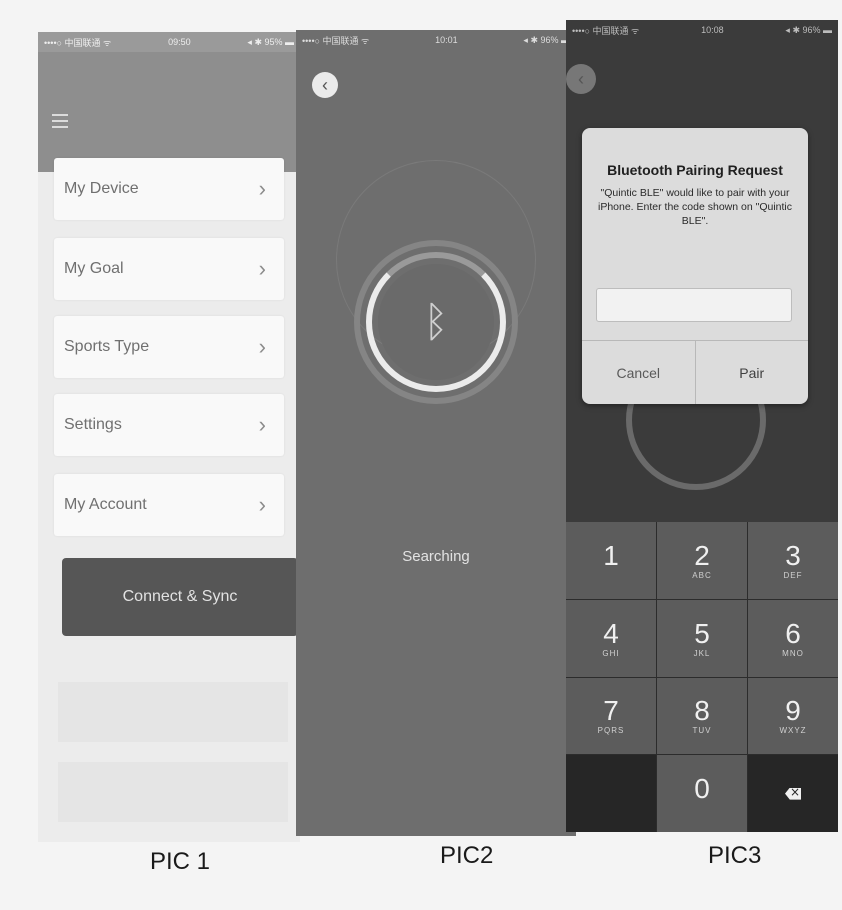 The image size is (842, 910). I want to click on backspace-icon, so click(793, 793).